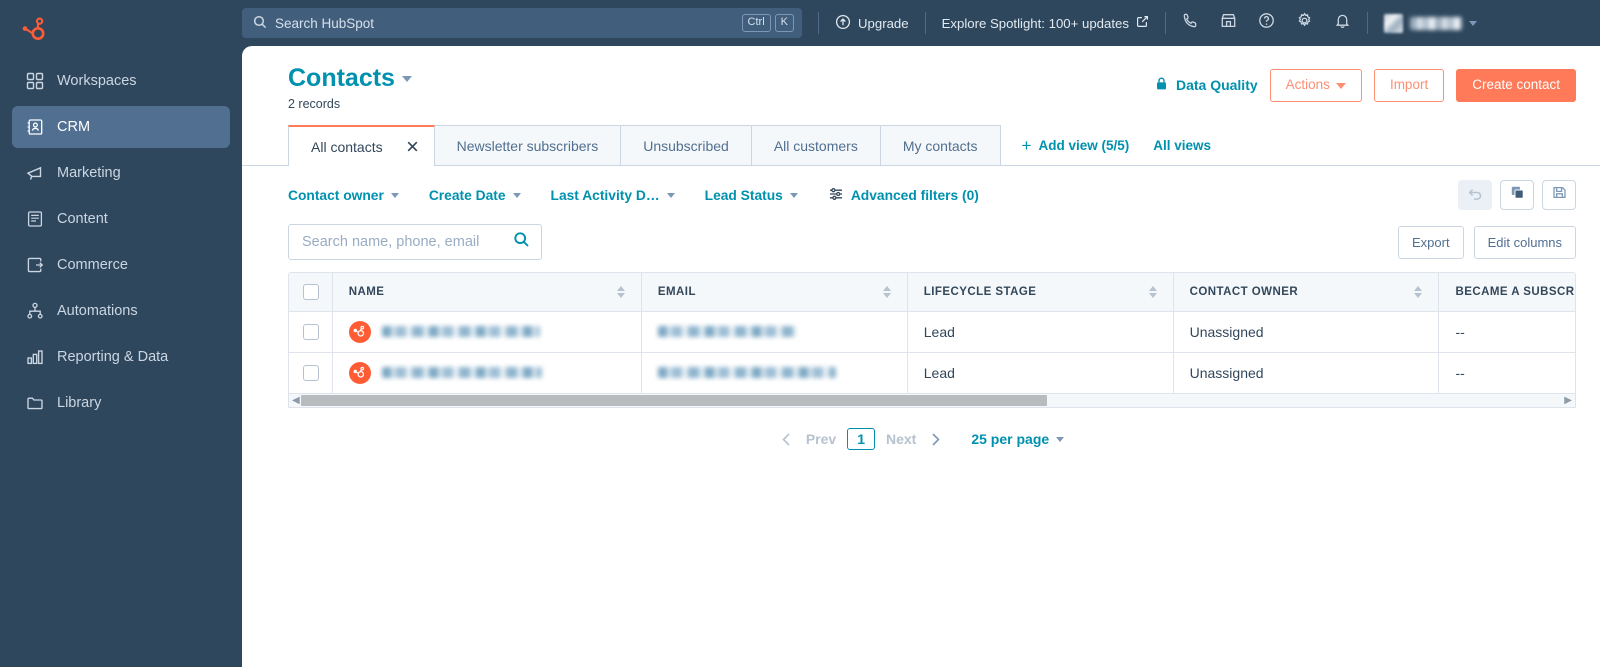 The width and height of the screenshot is (1600, 667). I want to click on column-label: EMAIL, so click(676, 291).